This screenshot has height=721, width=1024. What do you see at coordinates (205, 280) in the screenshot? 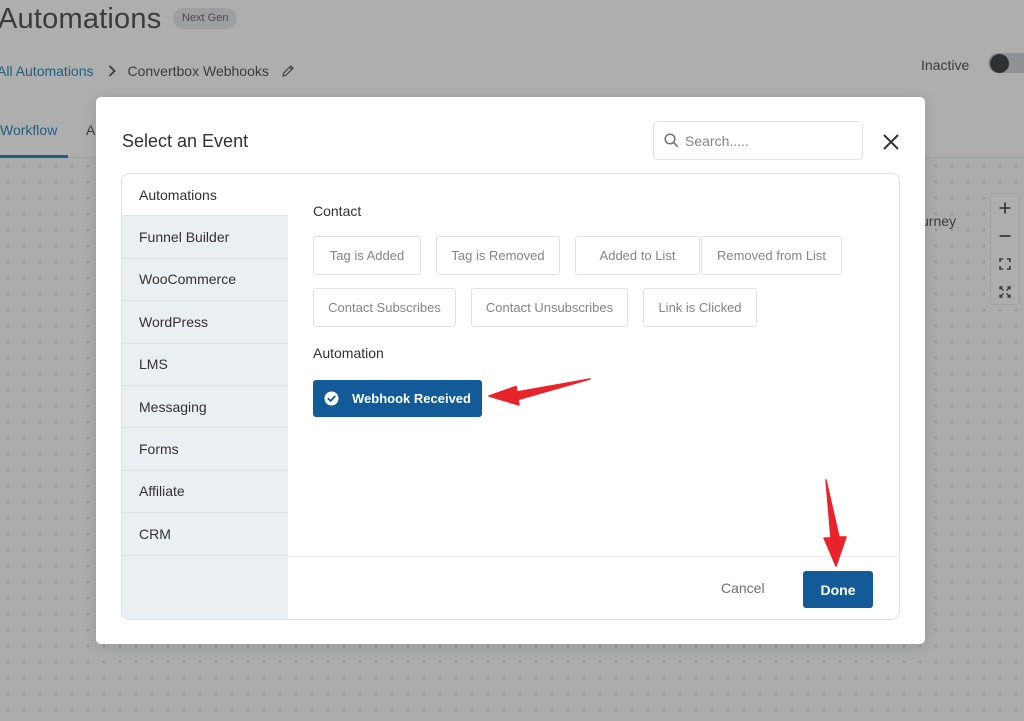
I see `sidebar-item-woocommerce: WooCommerce` at bounding box center [205, 280].